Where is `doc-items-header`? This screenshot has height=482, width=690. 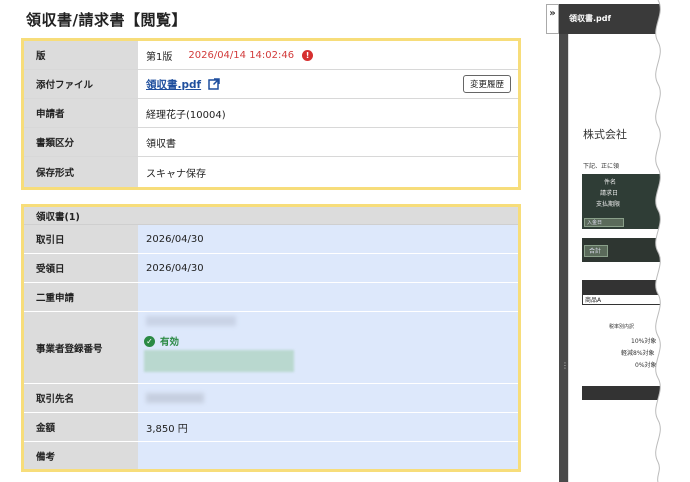
doc-items-header is located at coordinates (622, 287).